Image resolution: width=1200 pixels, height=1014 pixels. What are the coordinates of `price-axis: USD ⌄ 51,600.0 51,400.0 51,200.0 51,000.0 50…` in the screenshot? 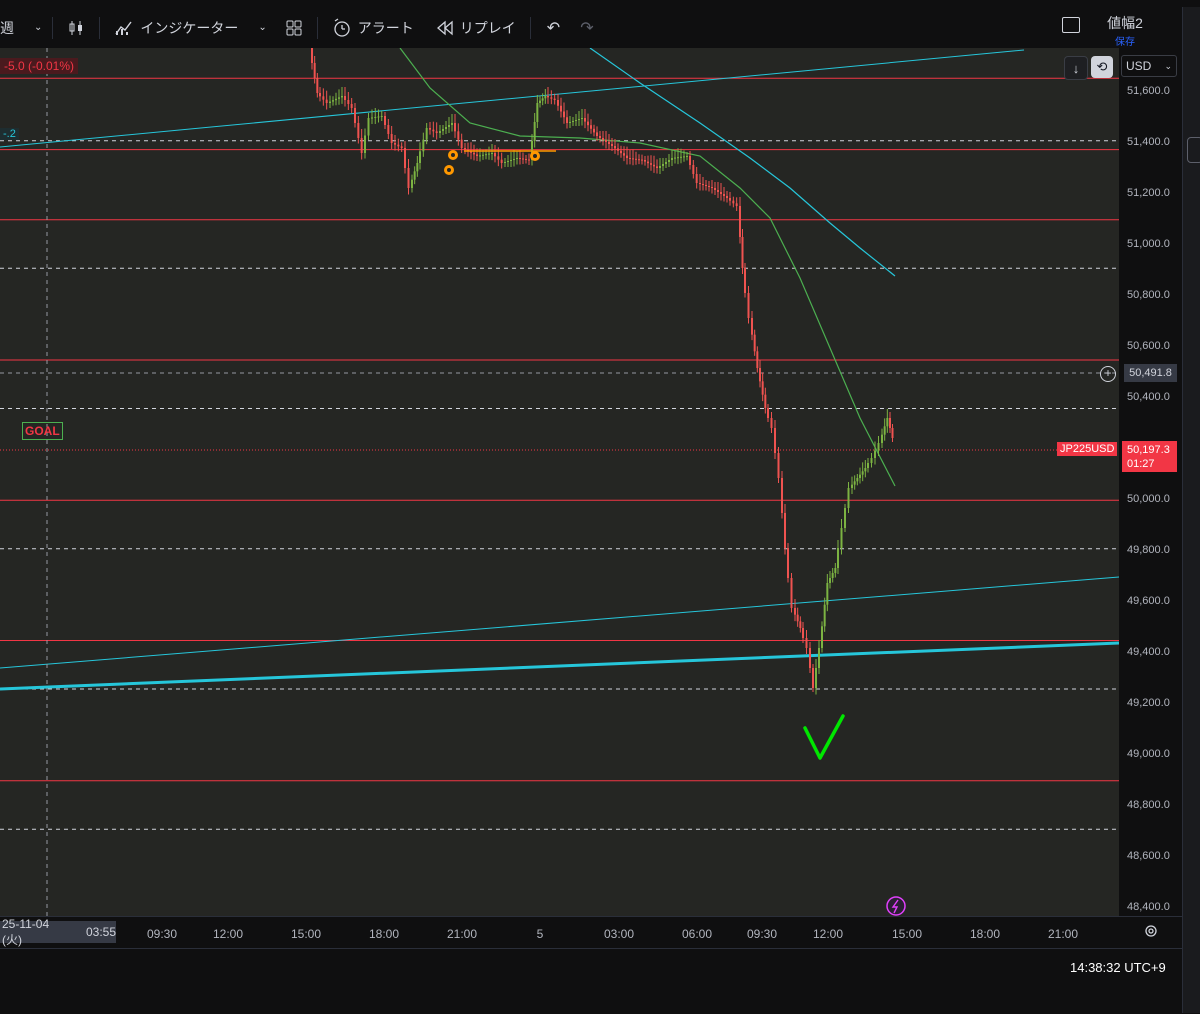 It's located at (1150, 482).